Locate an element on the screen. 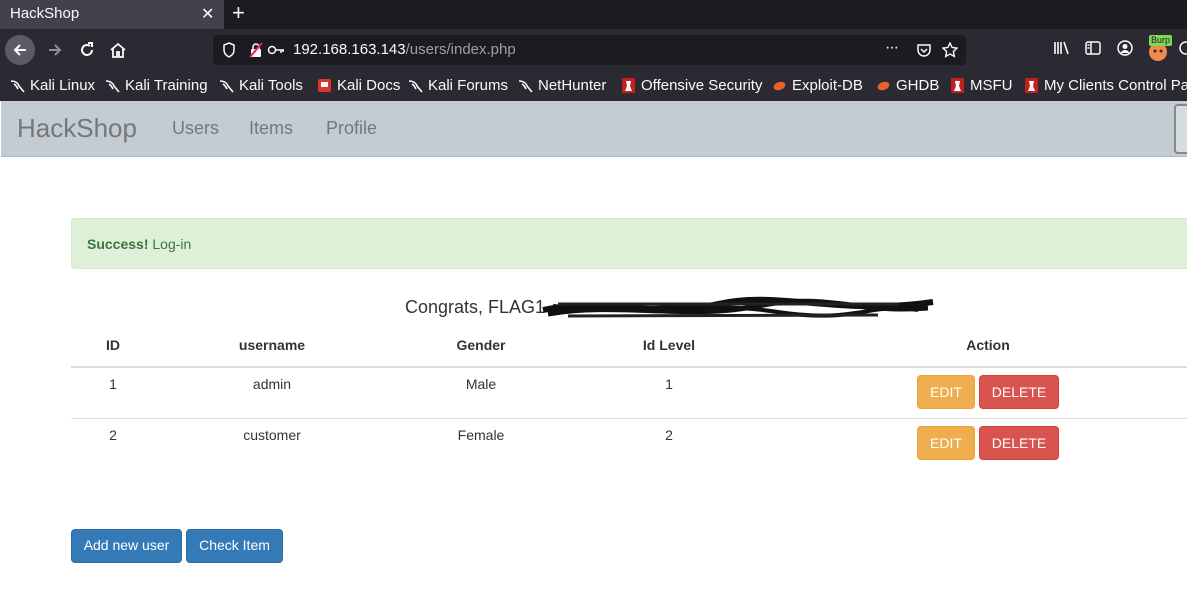 This screenshot has width=1187, height=611. table-header-divider is located at coordinates (629, 367).